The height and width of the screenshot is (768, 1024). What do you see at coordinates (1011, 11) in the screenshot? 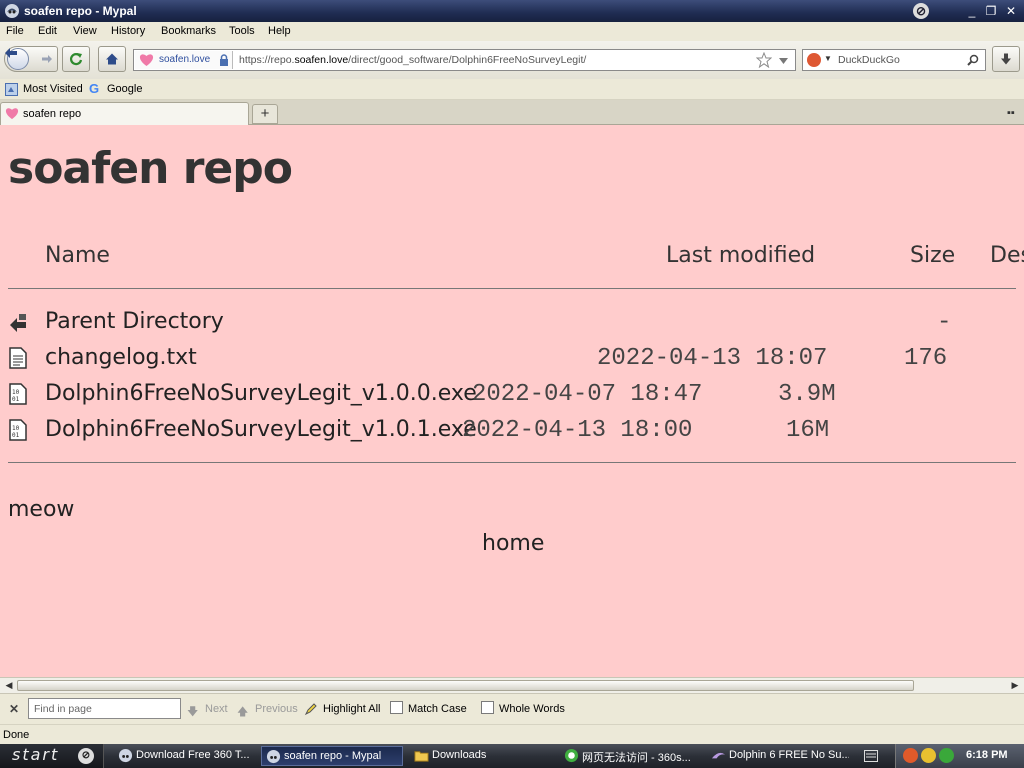
I see `close-button: ✕` at bounding box center [1011, 11].